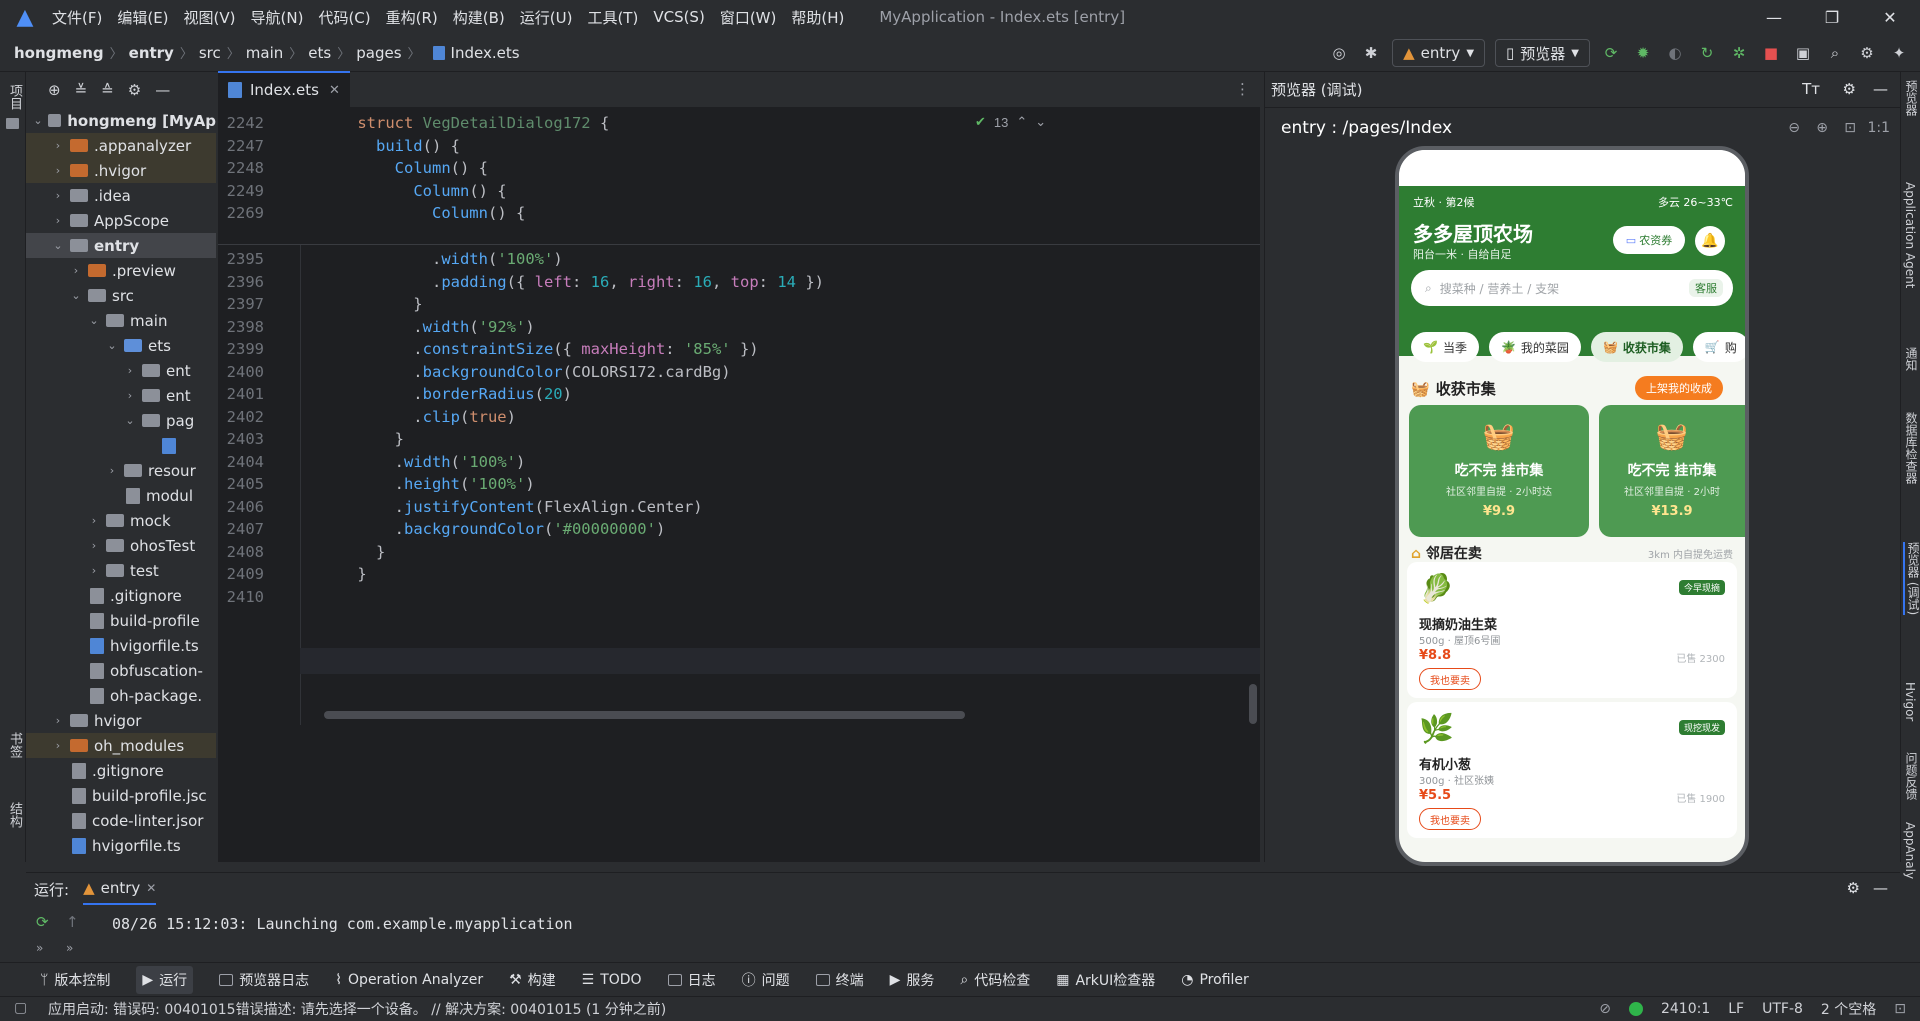 The width and height of the screenshot is (1920, 1021). What do you see at coordinates (121, 495) in the screenshot?
I see `tree-node: modul` at bounding box center [121, 495].